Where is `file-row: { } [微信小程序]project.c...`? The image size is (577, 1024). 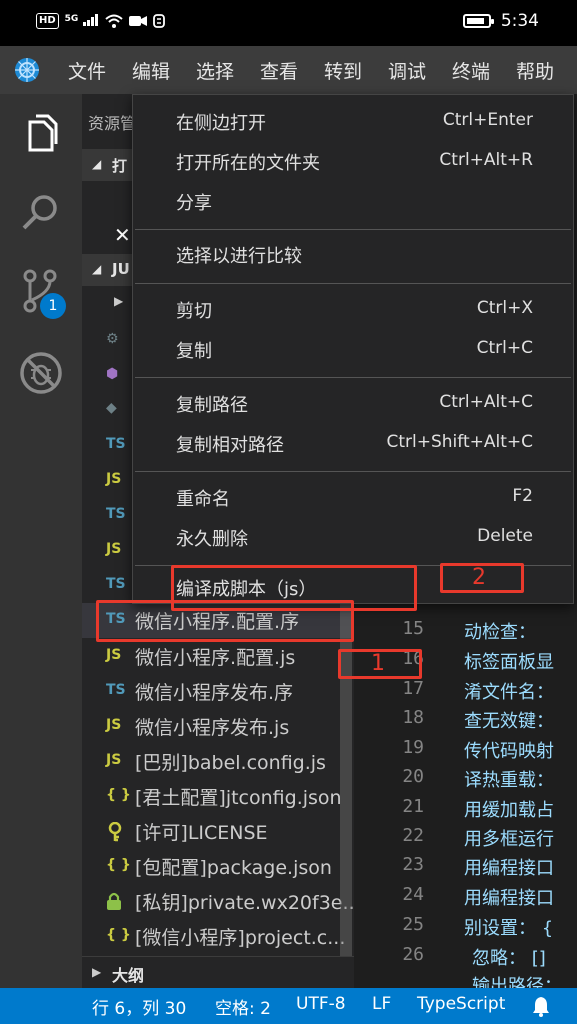
file-row: { } [微信小程序]project.c... is located at coordinates (218, 936).